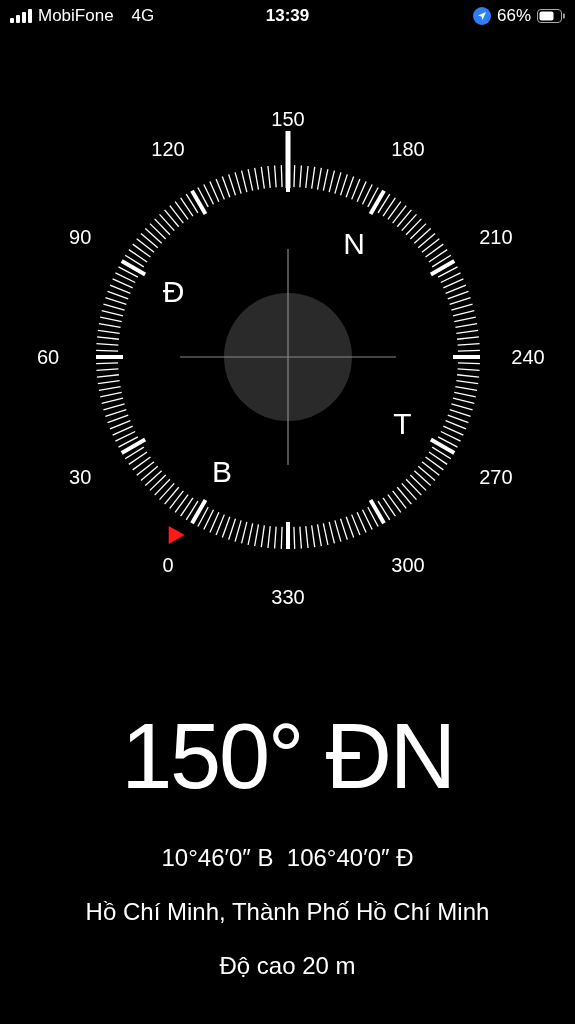 This screenshot has width=575, height=1024. I want to click on network-type: 4G, so click(143, 16).